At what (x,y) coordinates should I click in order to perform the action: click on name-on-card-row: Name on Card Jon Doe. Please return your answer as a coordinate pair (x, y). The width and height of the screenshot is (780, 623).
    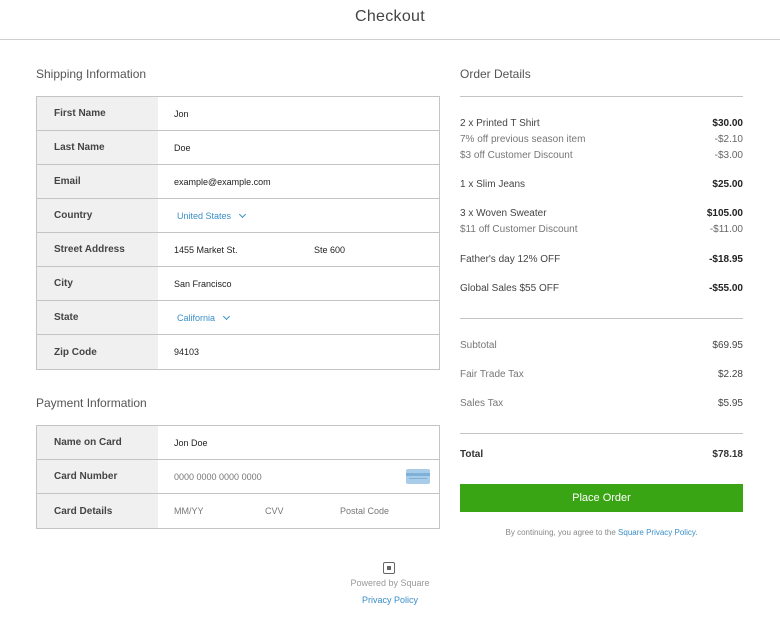
    Looking at the image, I should click on (238, 443).